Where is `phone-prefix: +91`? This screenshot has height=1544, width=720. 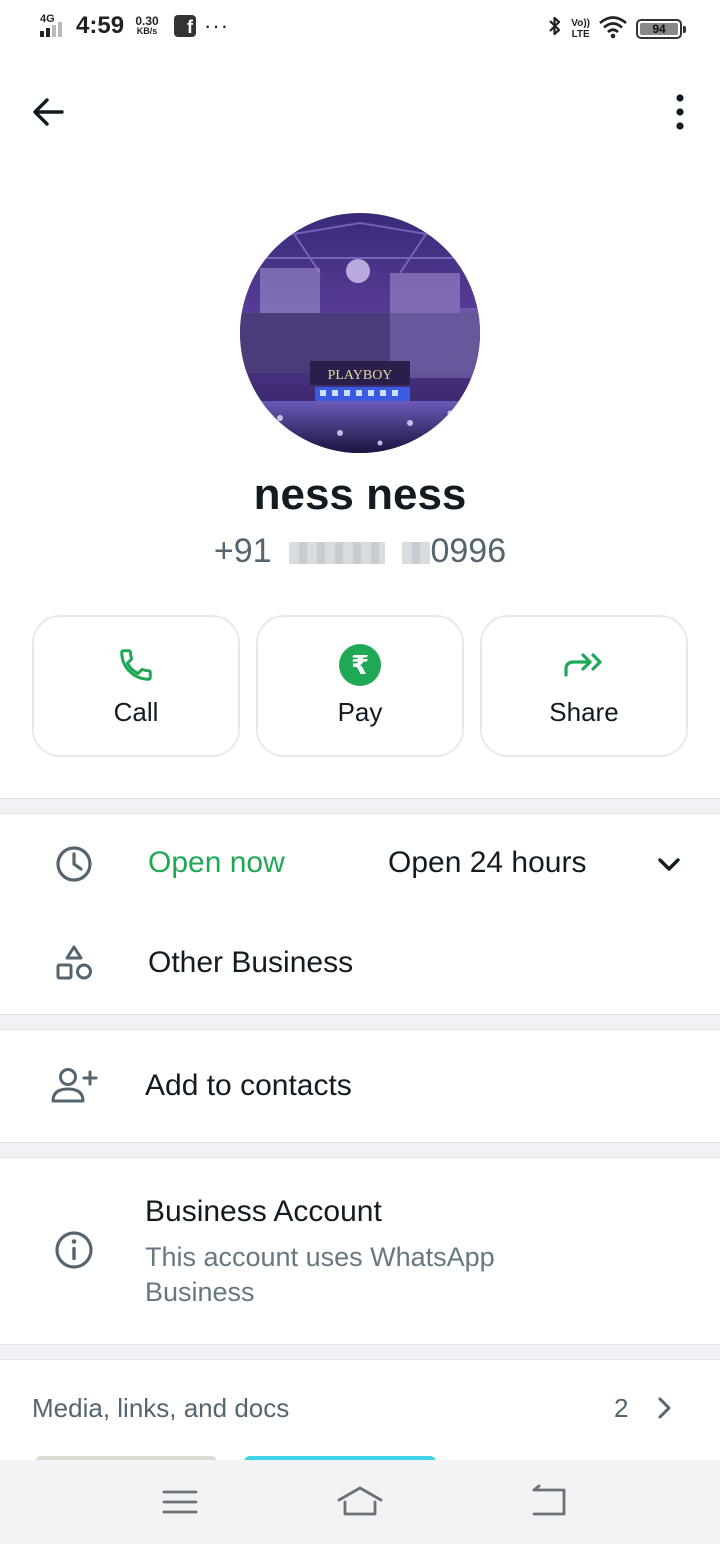 phone-prefix: +91 is located at coordinates (242, 551).